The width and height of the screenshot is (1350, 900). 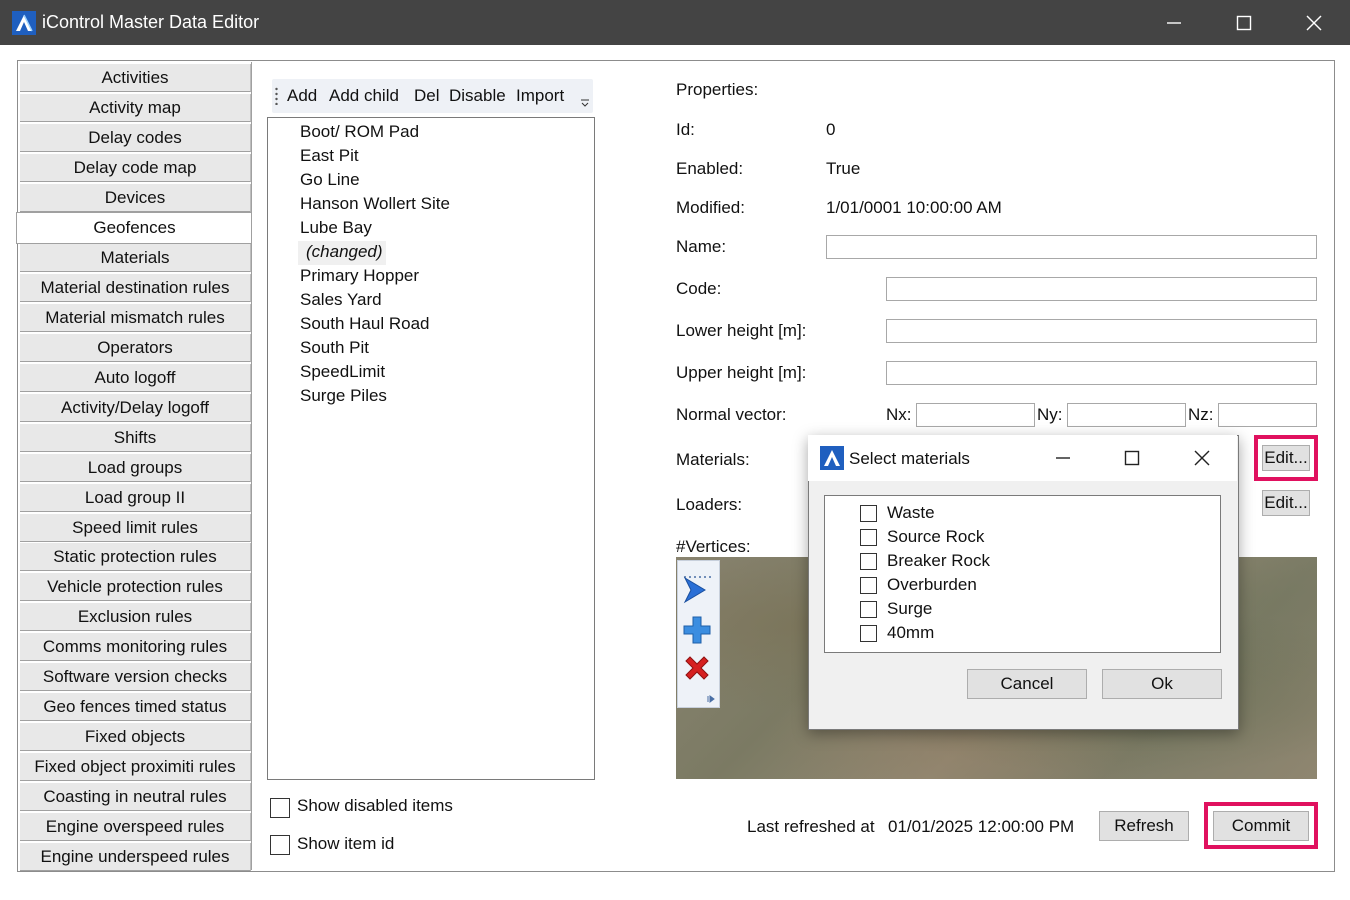 What do you see at coordinates (276, 96) in the screenshot?
I see `toolbar-grip-icon` at bounding box center [276, 96].